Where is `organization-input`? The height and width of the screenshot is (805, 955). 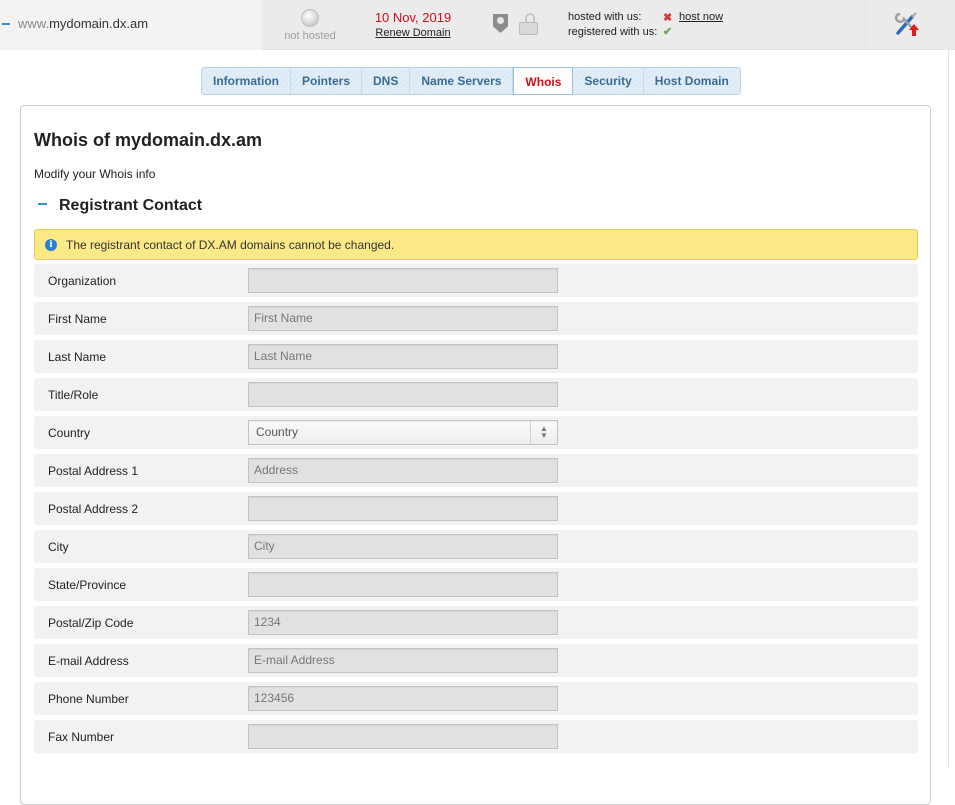 organization-input is located at coordinates (403, 280).